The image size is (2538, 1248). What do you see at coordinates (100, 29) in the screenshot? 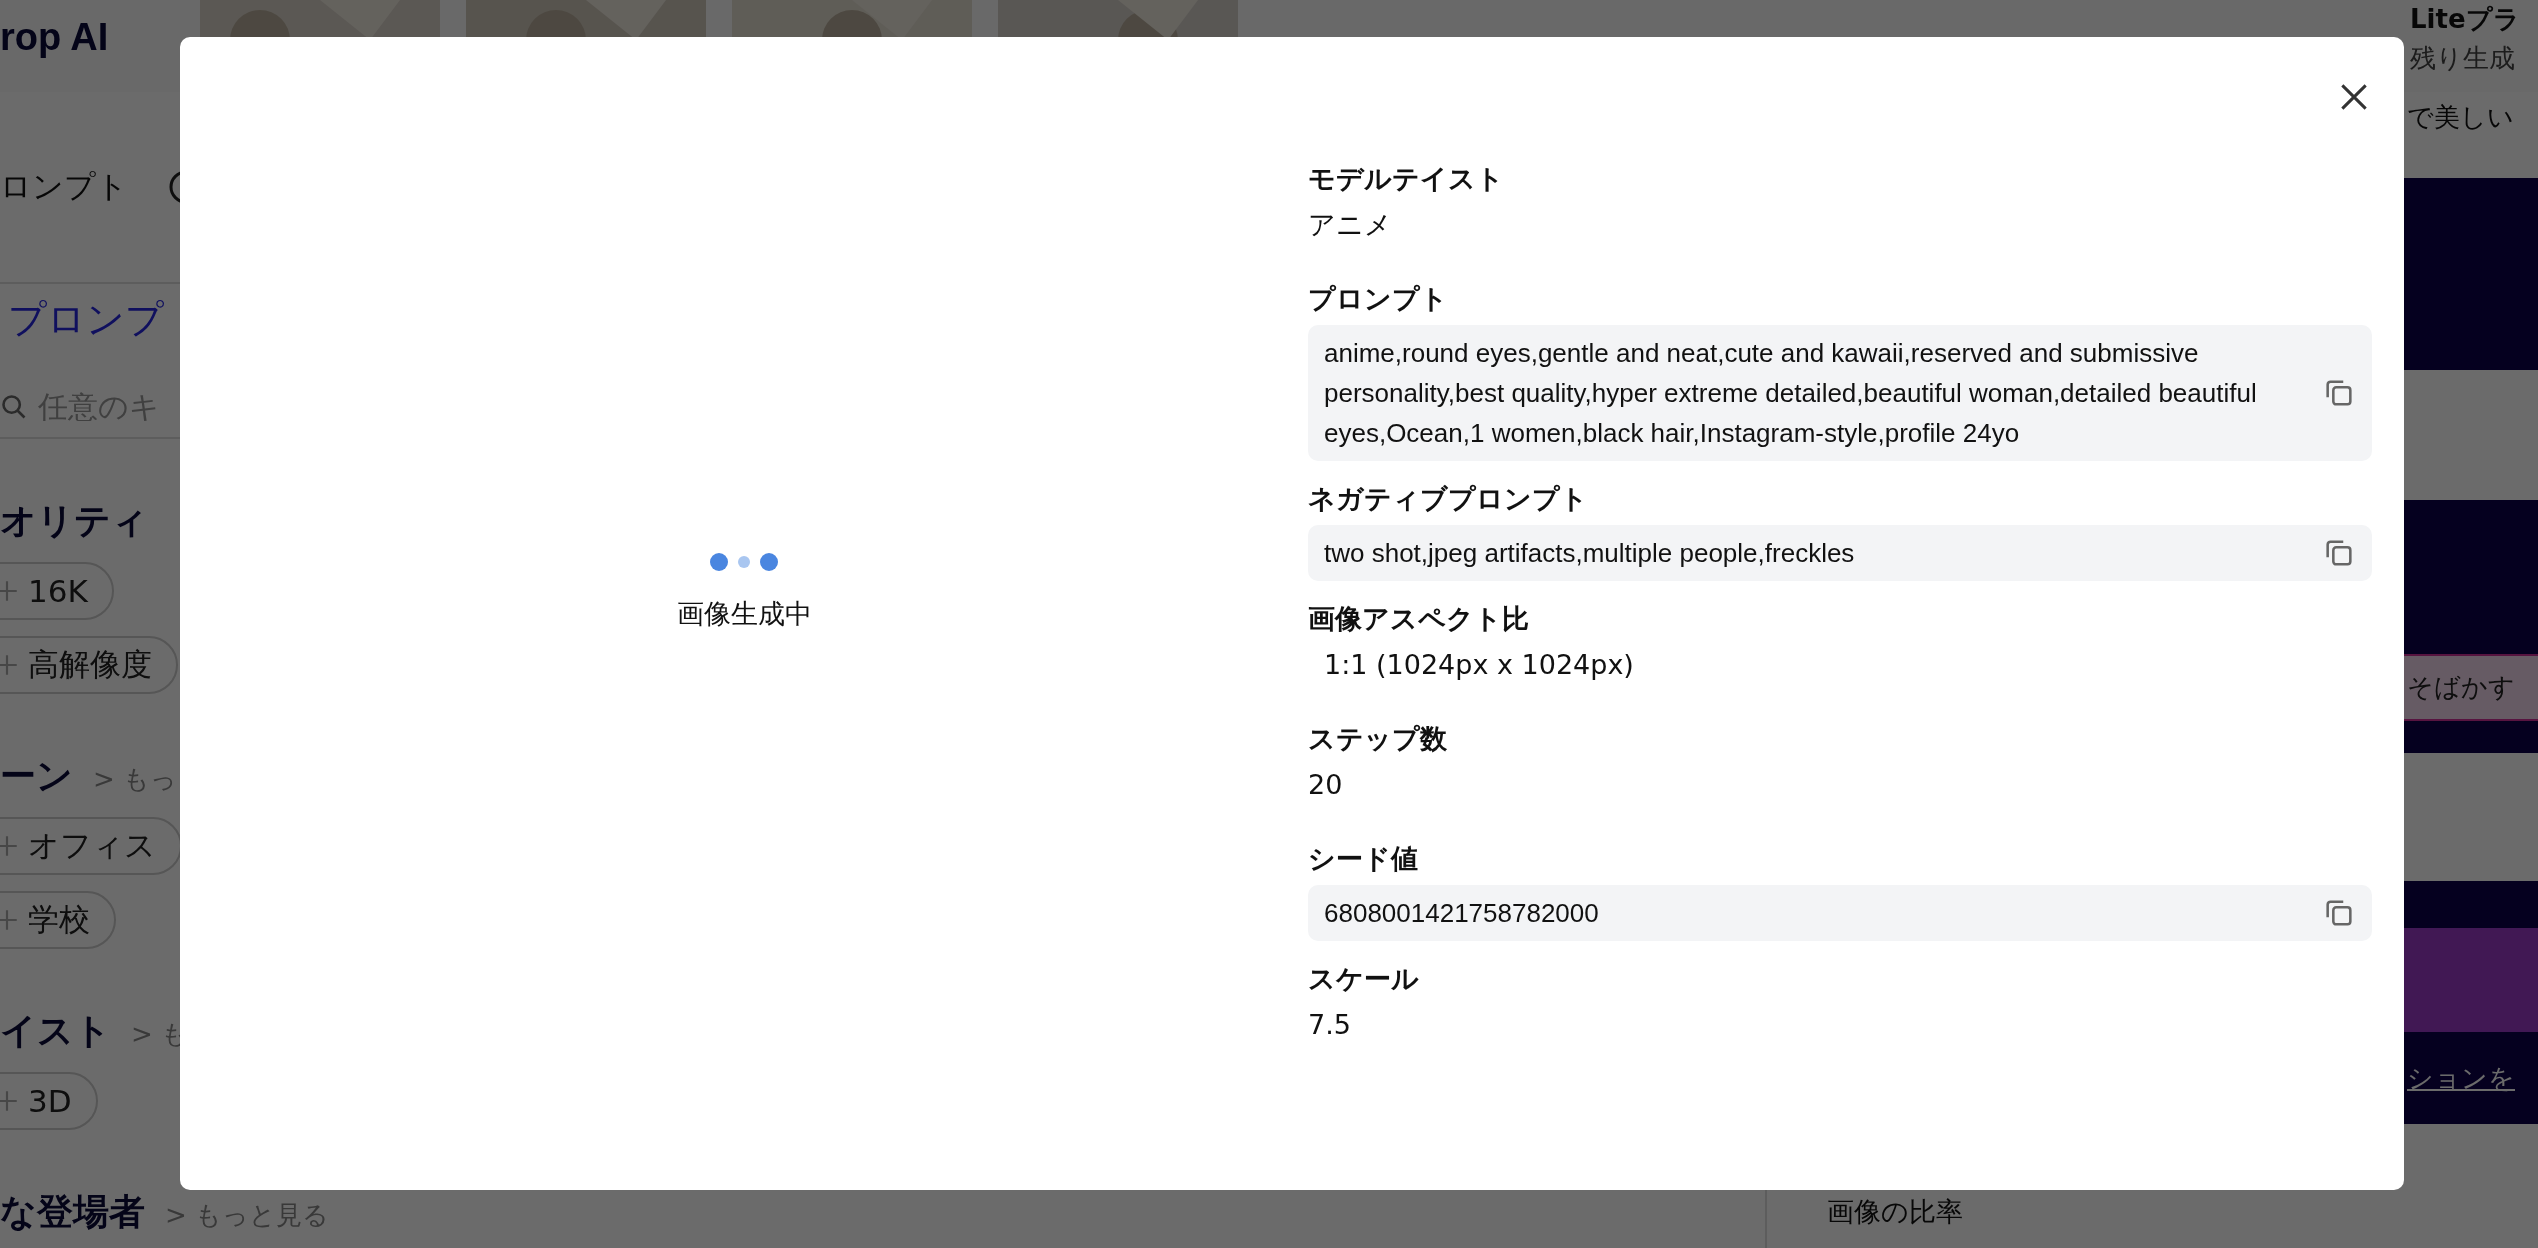
I see `logo: rop AI` at bounding box center [100, 29].